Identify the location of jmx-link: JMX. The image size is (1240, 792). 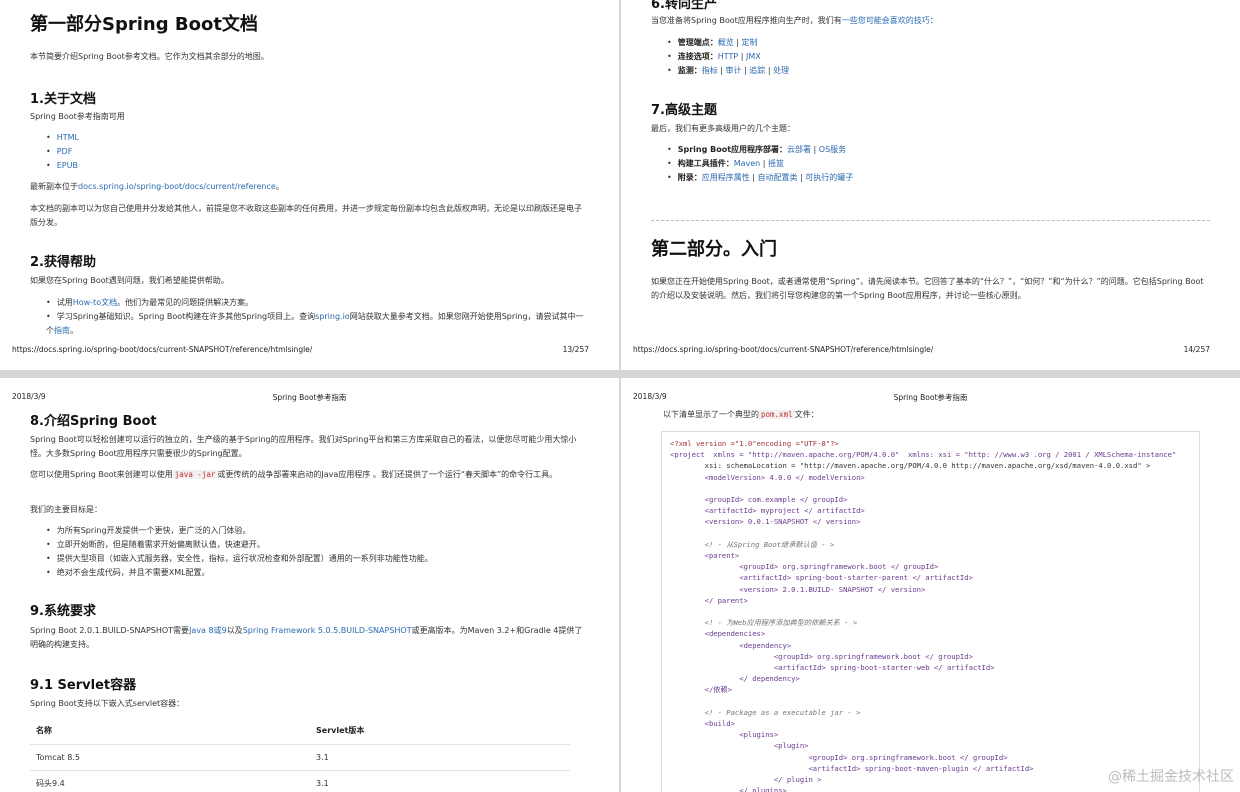
(753, 56).